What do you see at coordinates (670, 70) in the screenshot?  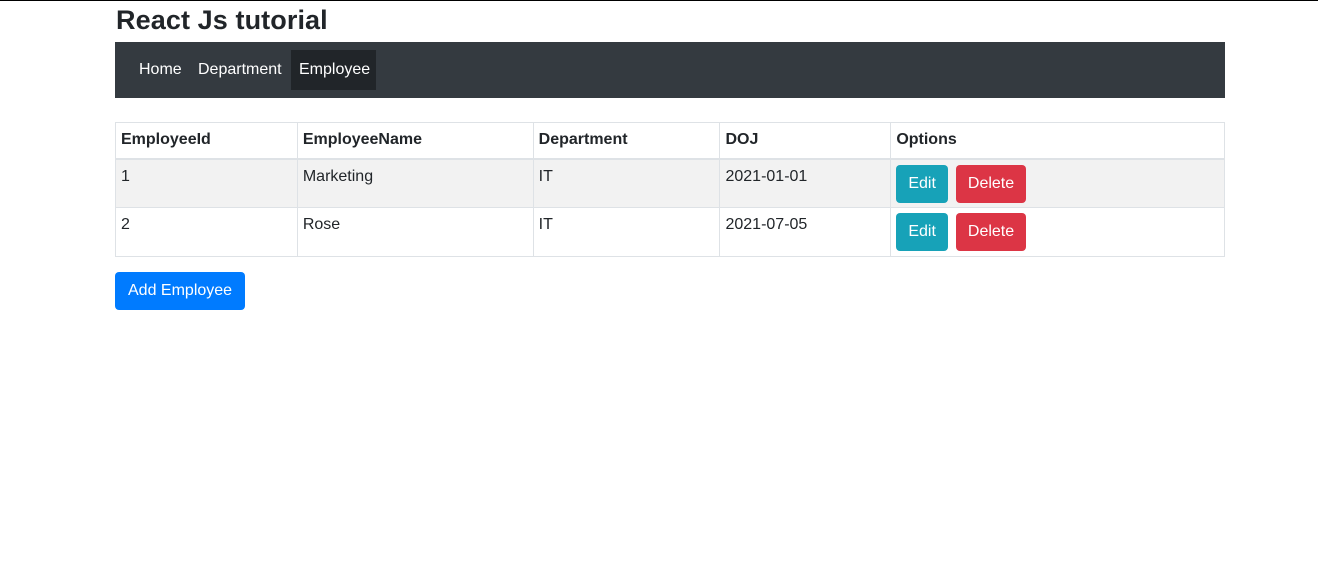 I see `navbar: Home Department Employee` at bounding box center [670, 70].